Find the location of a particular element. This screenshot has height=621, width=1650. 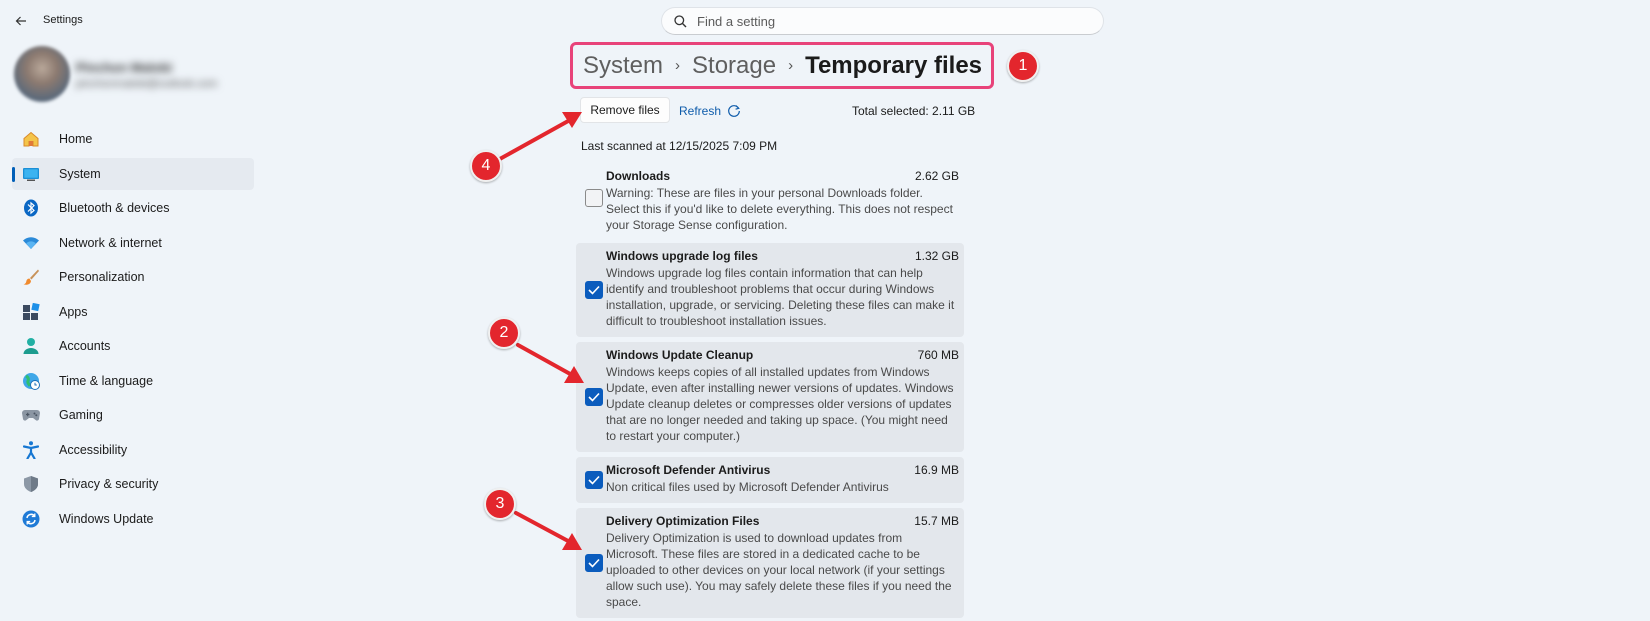

annotation-arrows is located at coordinates (540, 331).